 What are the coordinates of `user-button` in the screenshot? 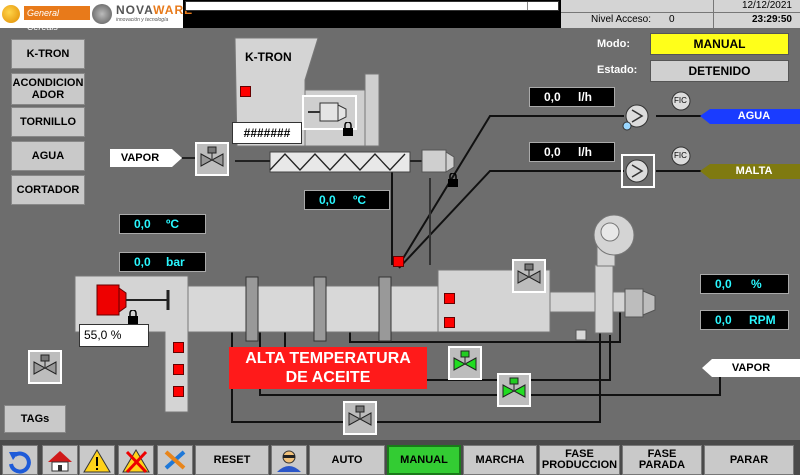 It's located at (289, 460).